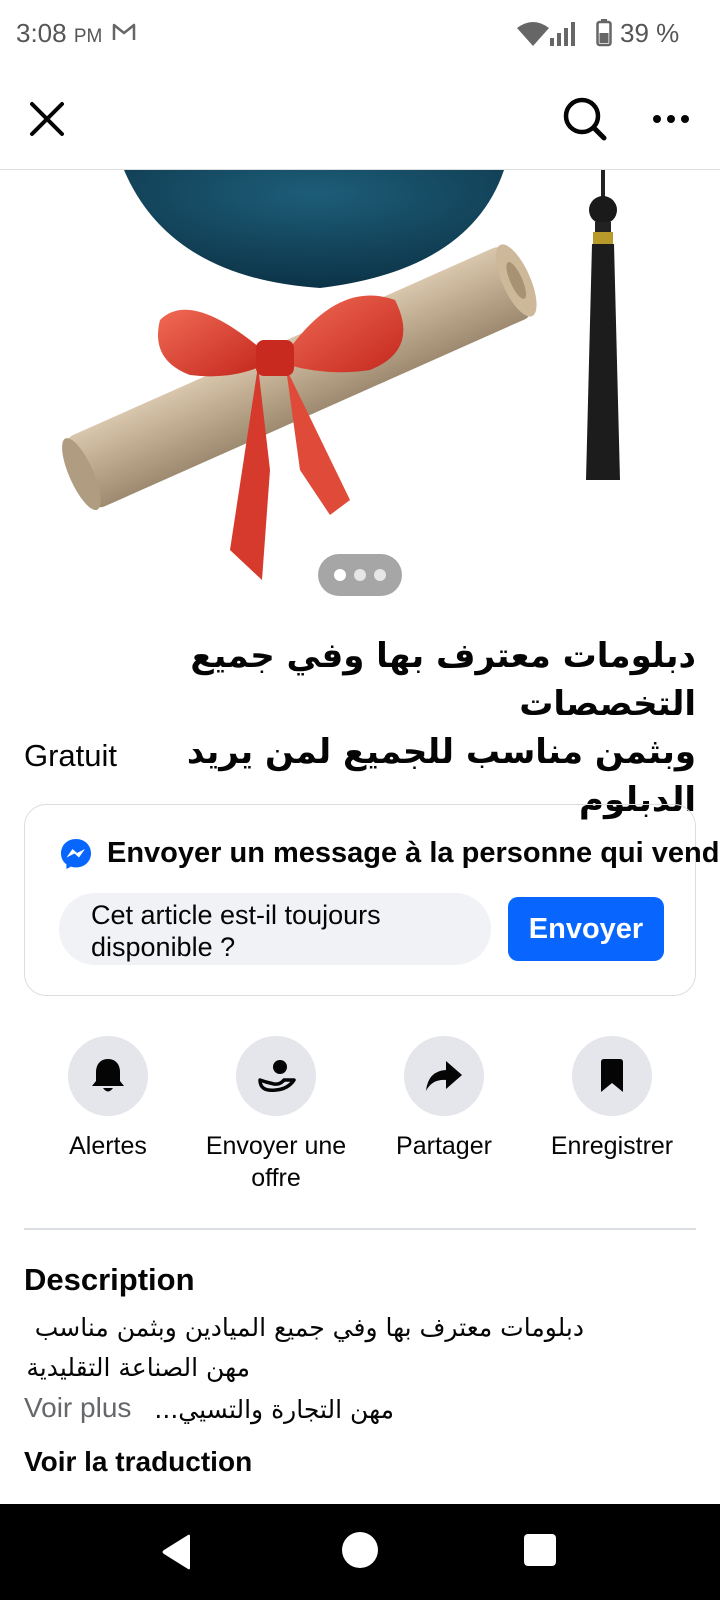  I want to click on more-options-button, so click(671, 119).